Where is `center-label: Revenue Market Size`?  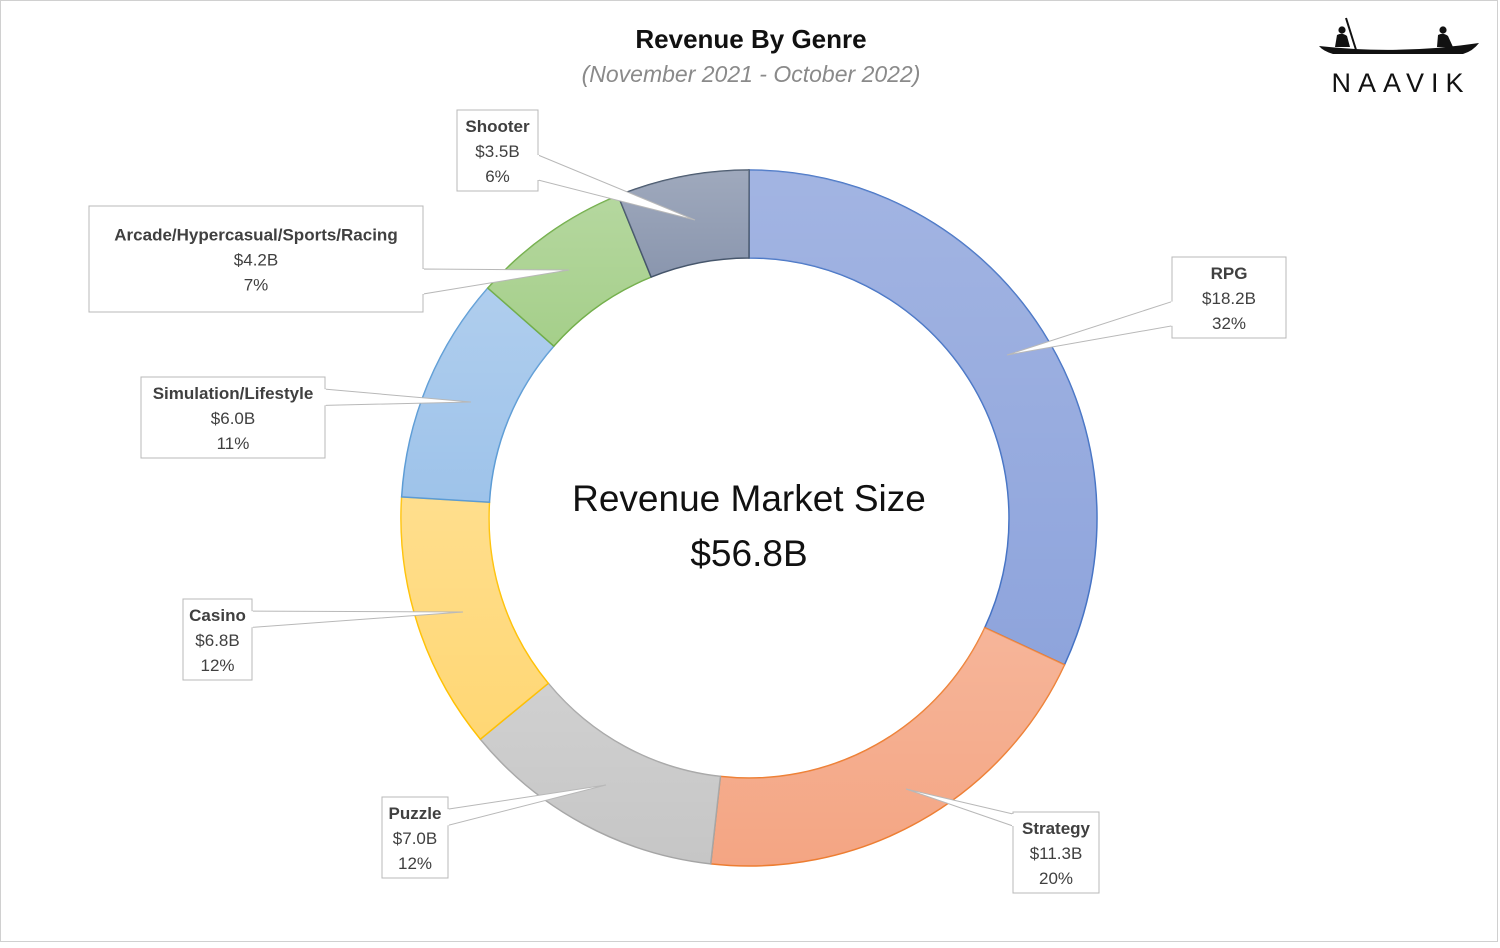 center-label: Revenue Market Size is located at coordinates (749, 498).